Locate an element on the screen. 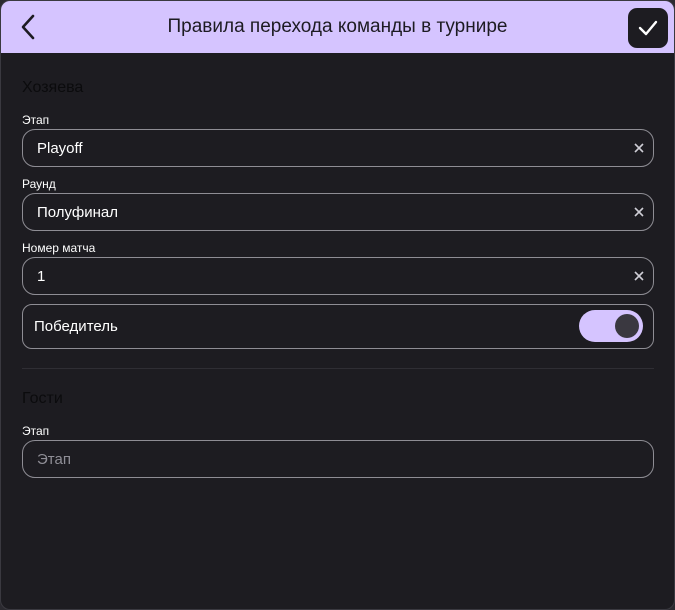  winner-toggle-row: Победитель is located at coordinates (338, 326).